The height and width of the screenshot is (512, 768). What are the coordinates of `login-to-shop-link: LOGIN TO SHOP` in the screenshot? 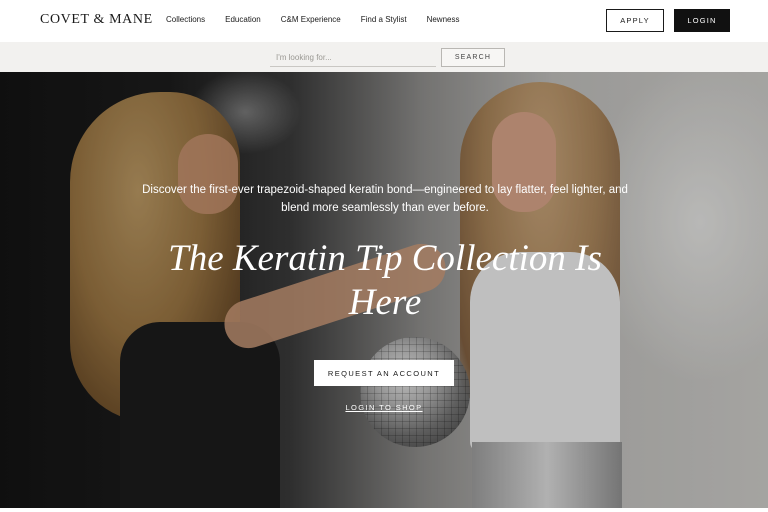 It's located at (384, 407).